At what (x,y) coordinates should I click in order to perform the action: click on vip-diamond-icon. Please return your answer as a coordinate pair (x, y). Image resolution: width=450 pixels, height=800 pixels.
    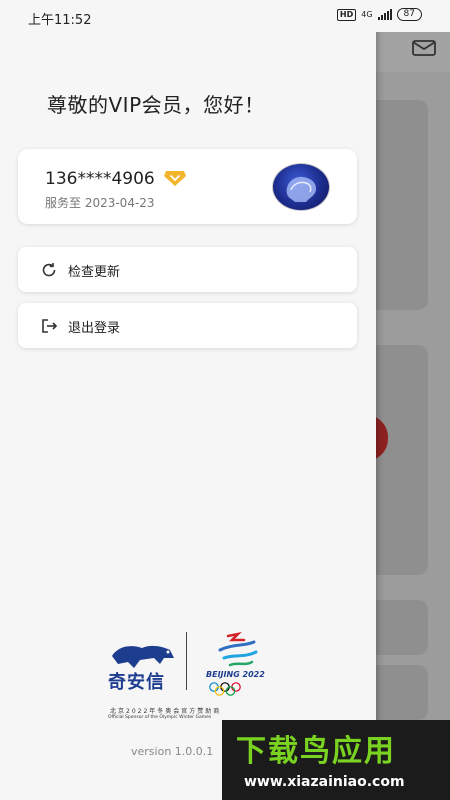
    Looking at the image, I should click on (175, 178).